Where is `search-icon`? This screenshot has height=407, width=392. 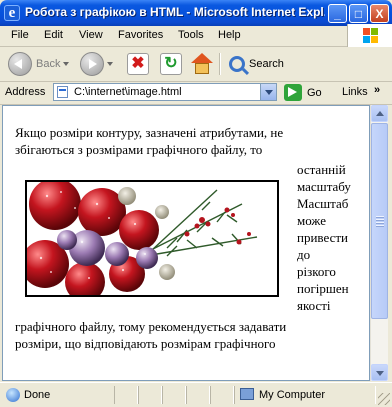 search-icon is located at coordinates (237, 64).